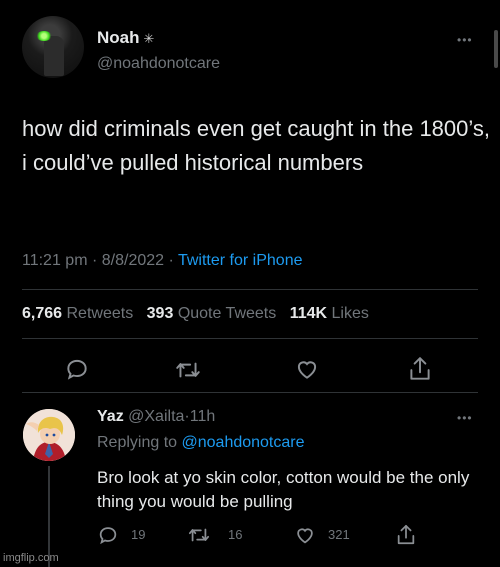  I want to click on quotes-stat: 393 Quote Tweets, so click(212, 313).